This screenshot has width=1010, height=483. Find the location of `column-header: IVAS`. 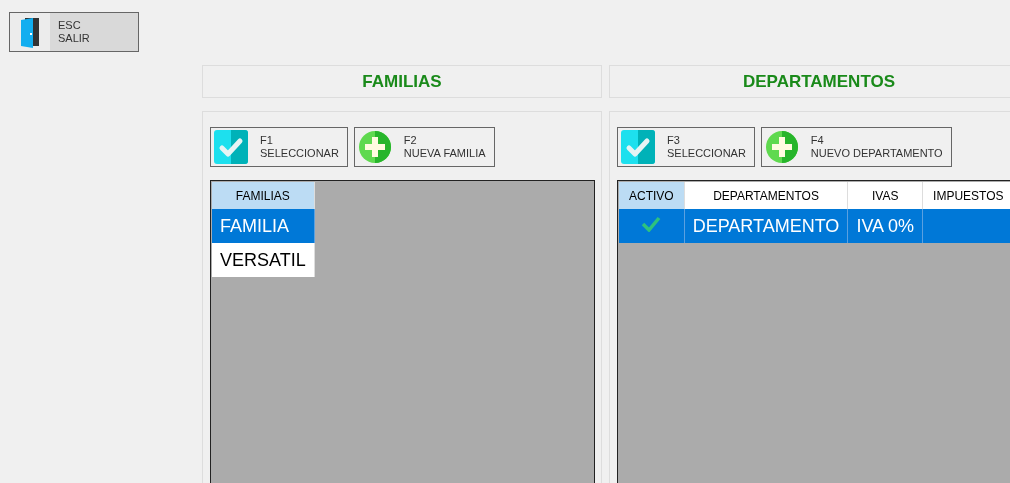

column-header: IVAS is located at coordinates (885, 195).